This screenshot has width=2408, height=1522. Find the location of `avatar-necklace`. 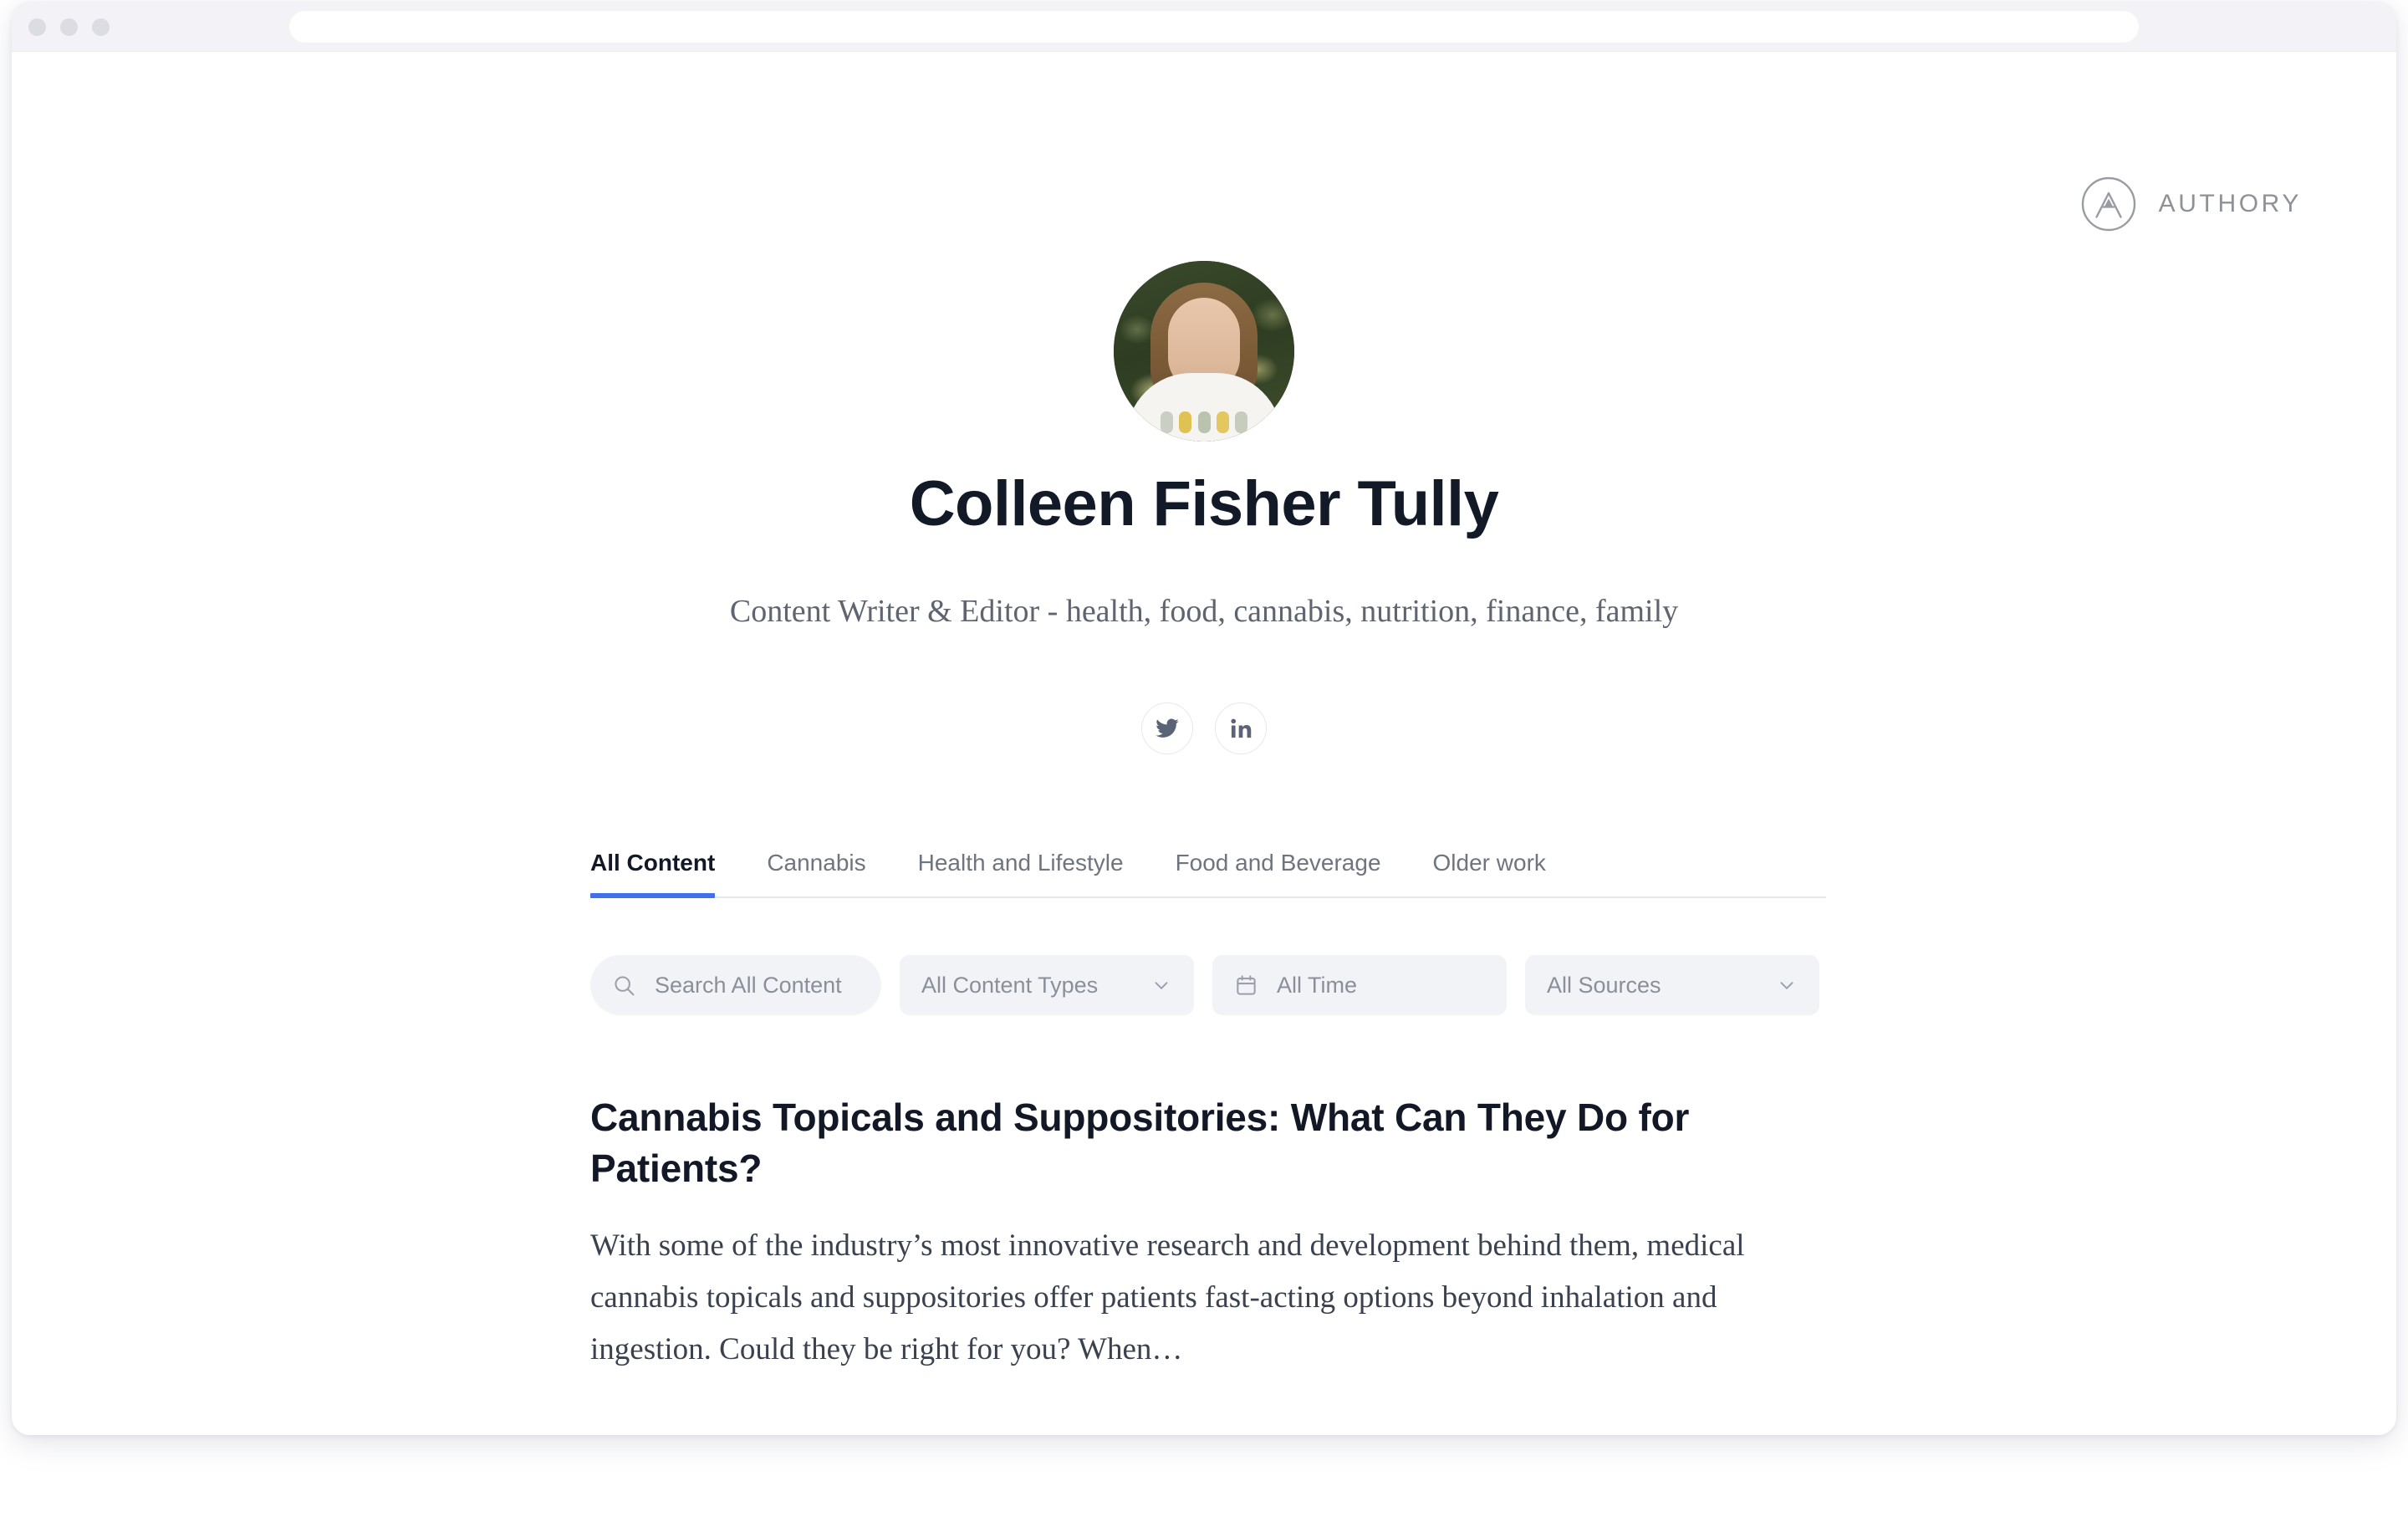

avatar-necklace is located at coordinates (1204, 419).